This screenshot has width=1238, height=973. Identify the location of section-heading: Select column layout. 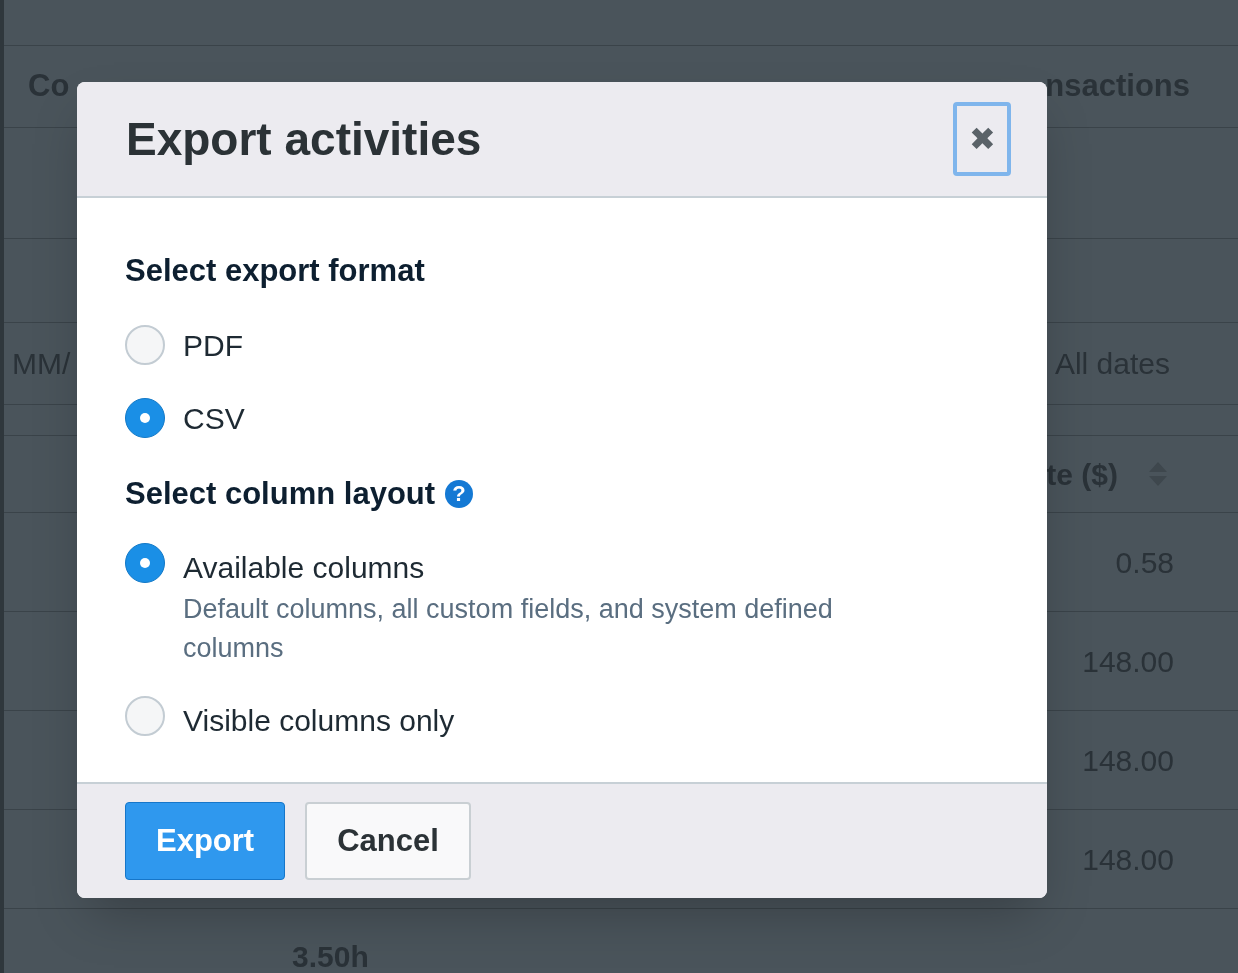
(280, 493).